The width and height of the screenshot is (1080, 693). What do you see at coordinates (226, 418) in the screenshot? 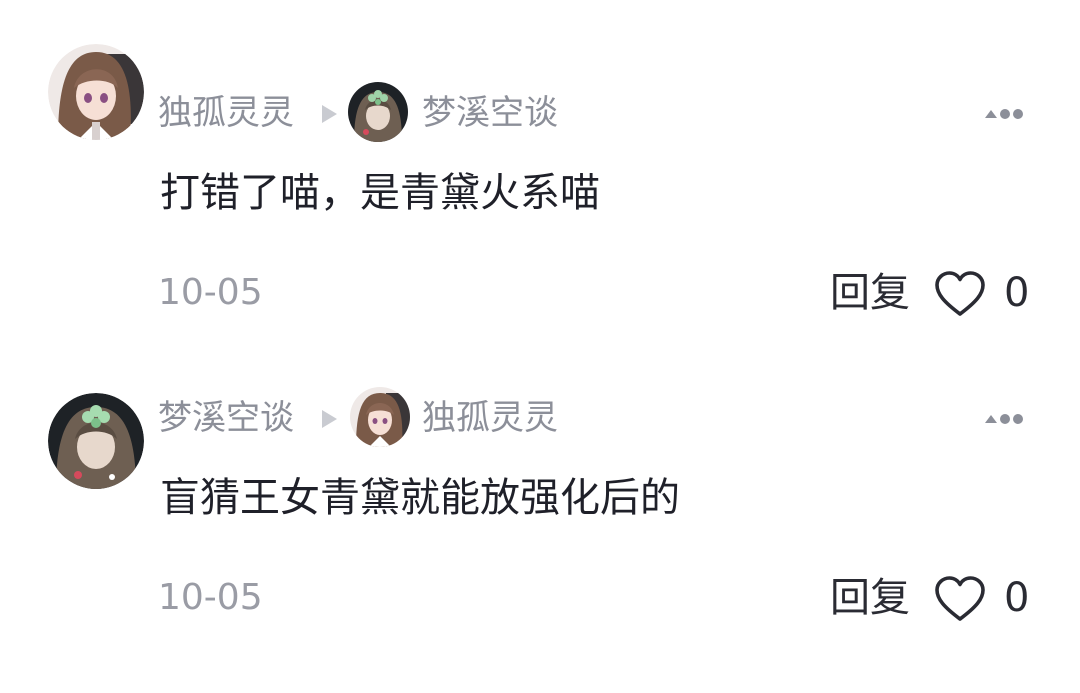
I see `comment-author-name: 梦溪空谈` at bounding box center [226, 418].